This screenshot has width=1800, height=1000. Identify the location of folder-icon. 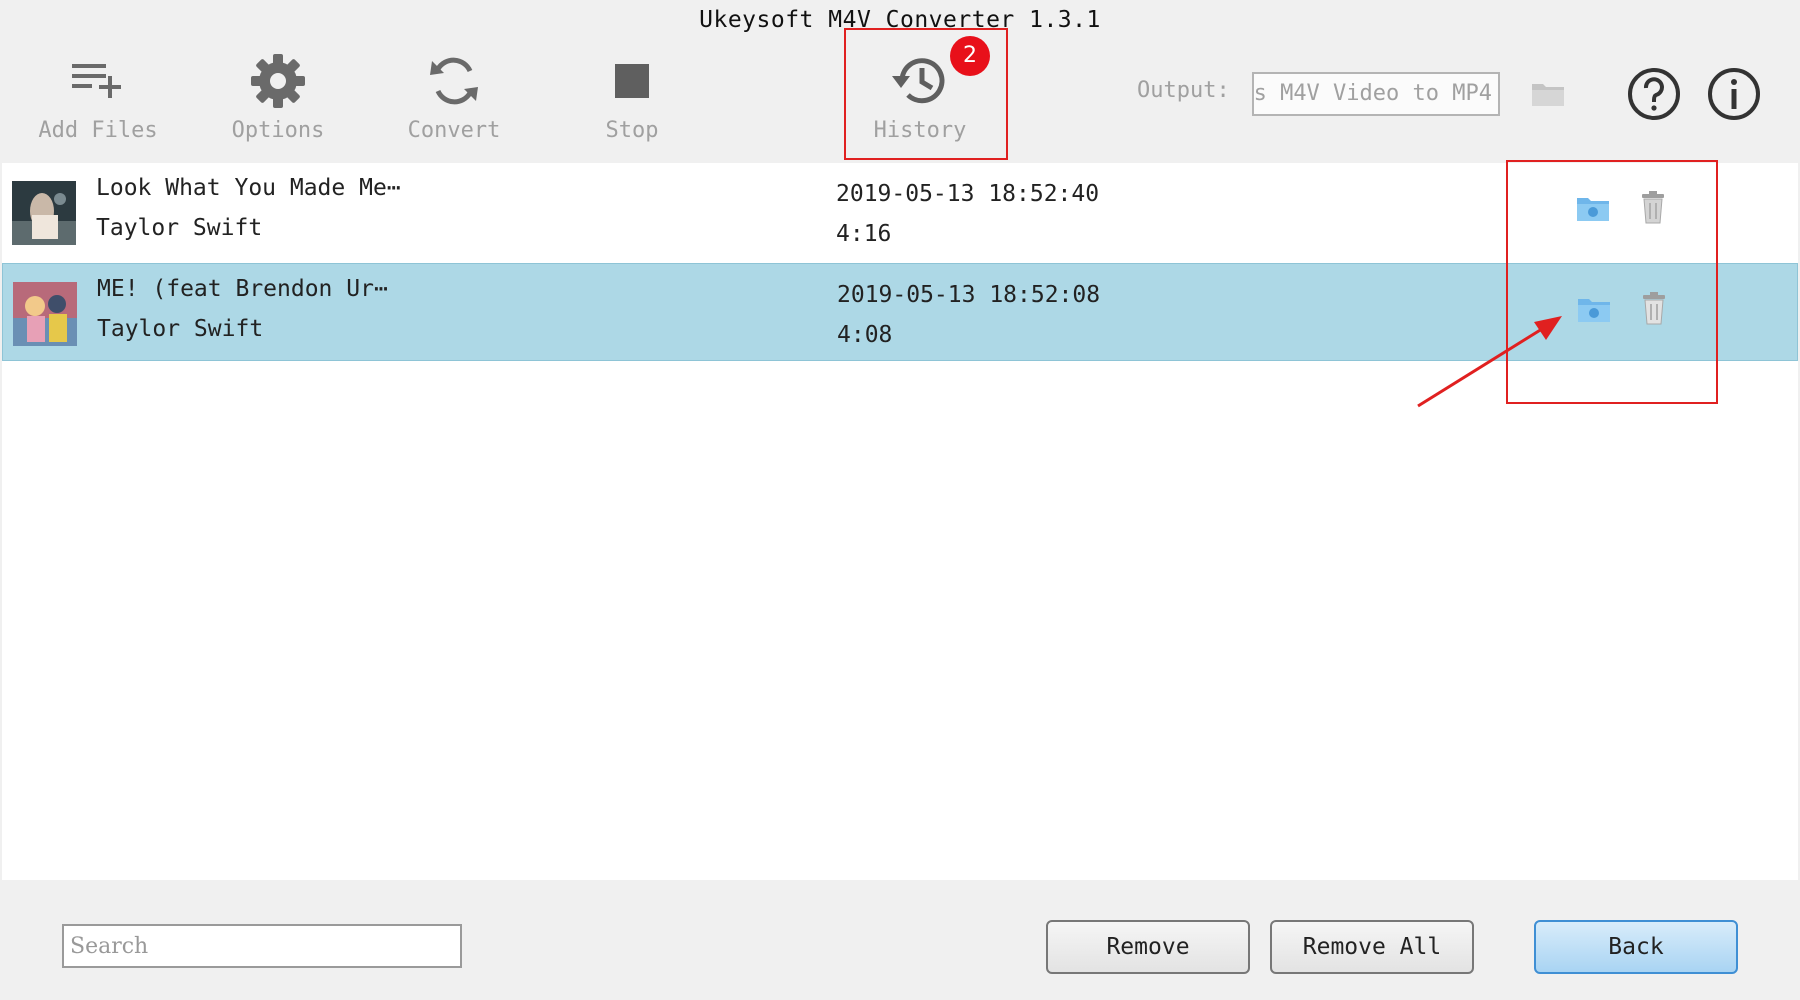
(1548, 95).